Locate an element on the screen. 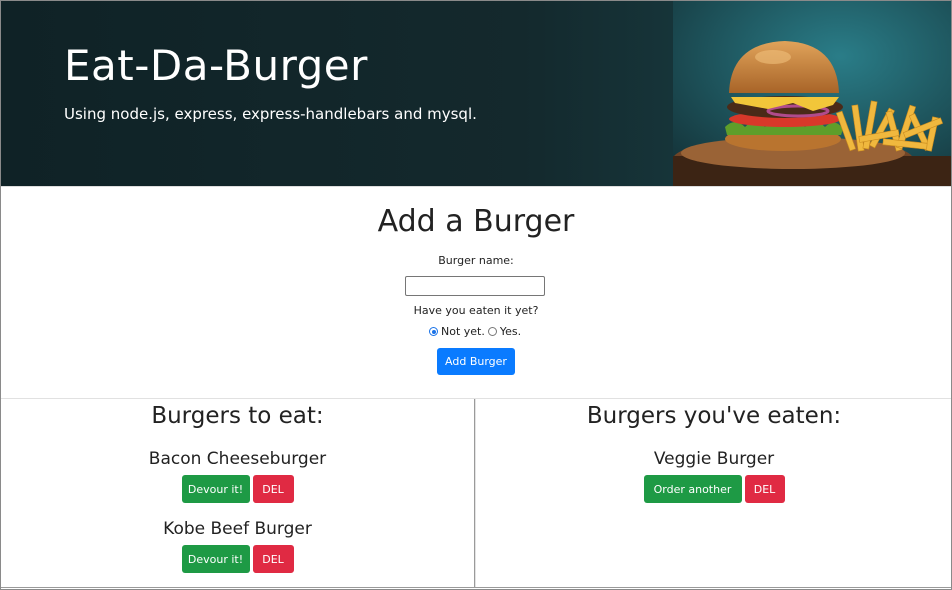  to-eat-heading: Burgers to eat: is located at coordinates (237, 416).